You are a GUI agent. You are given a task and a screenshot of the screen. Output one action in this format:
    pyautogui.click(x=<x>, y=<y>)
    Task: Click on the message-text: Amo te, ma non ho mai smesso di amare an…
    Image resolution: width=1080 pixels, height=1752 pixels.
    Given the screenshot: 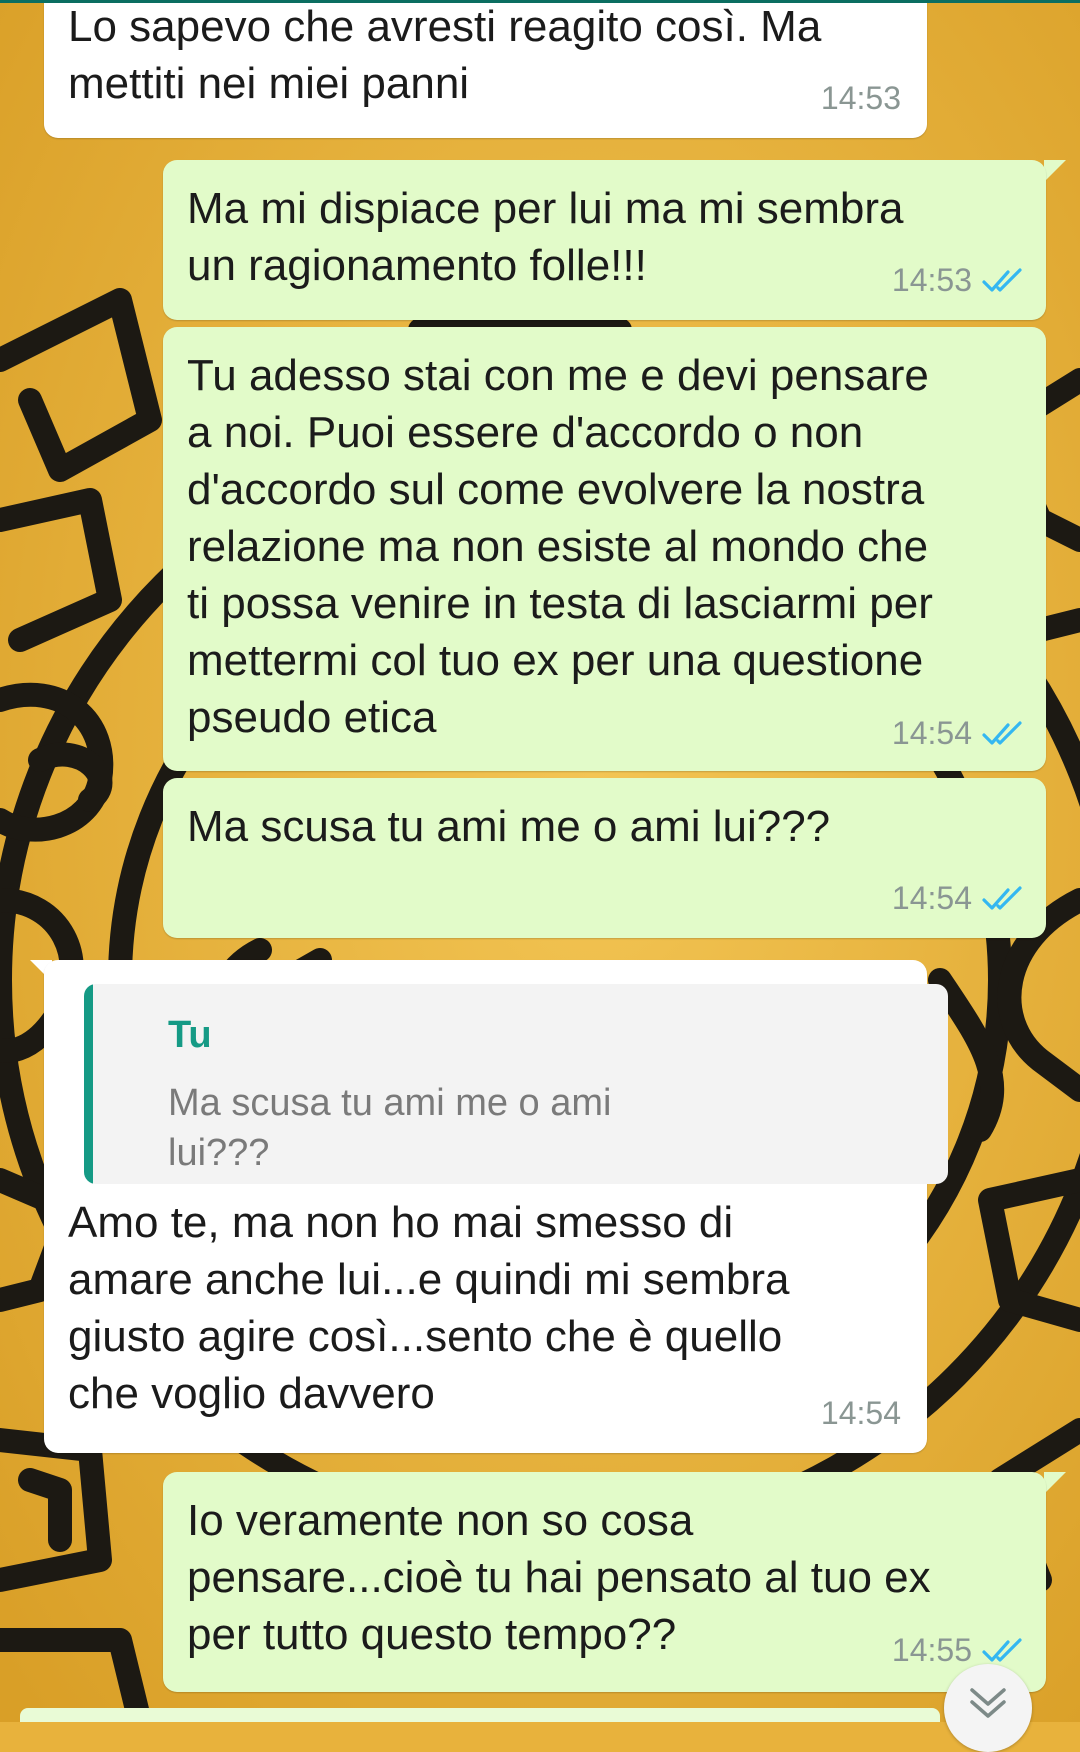 What is the action you would take?
    pyautogui.click(x=429, y=1308)
    